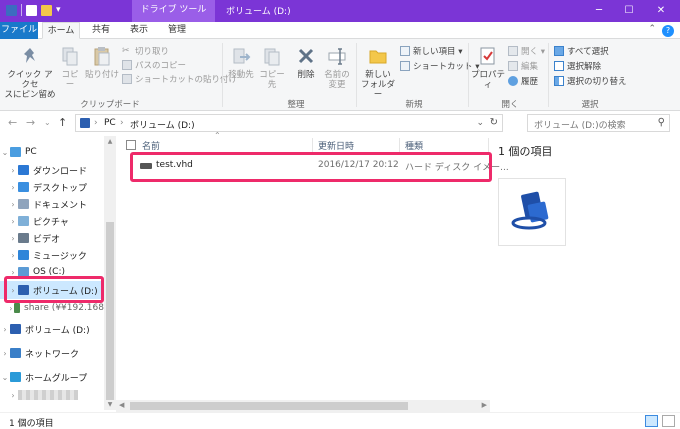  I want to click on up-arrow-icon: ↑, so click(62, 122).